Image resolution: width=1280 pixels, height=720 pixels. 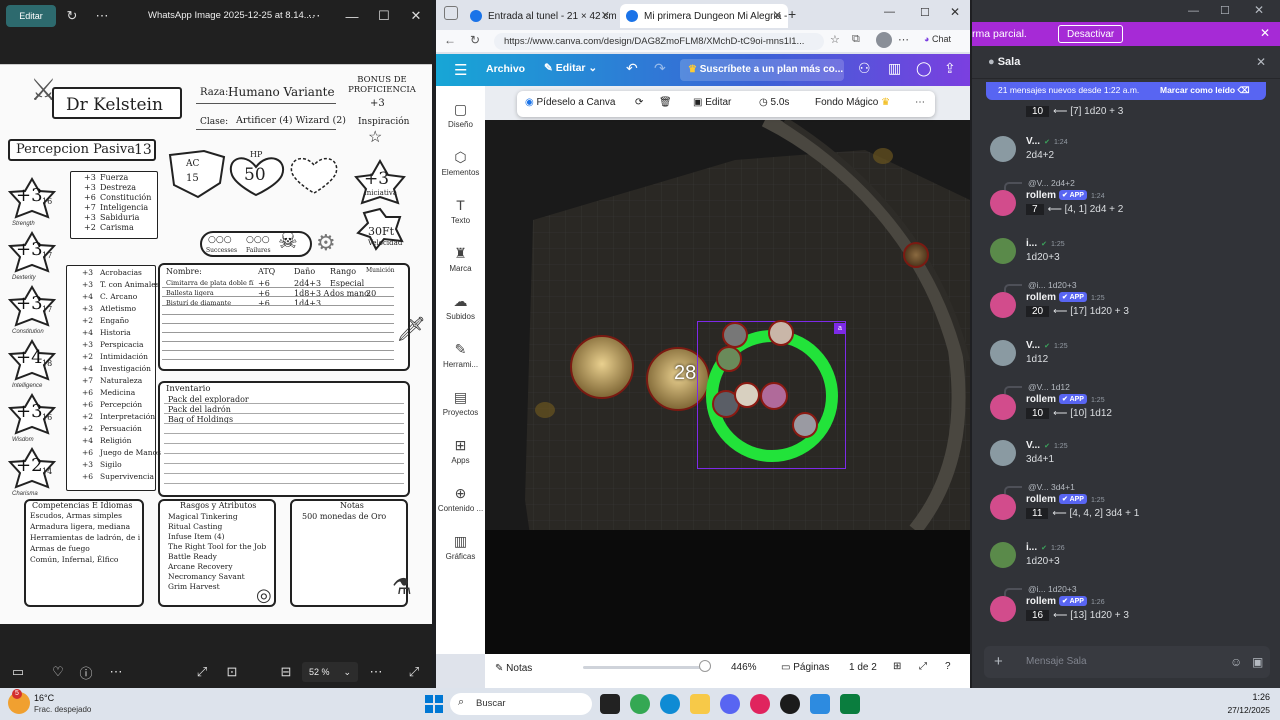 I want to click on sidebar-item: ▥ Gráficas, so click(x=460, y=546).